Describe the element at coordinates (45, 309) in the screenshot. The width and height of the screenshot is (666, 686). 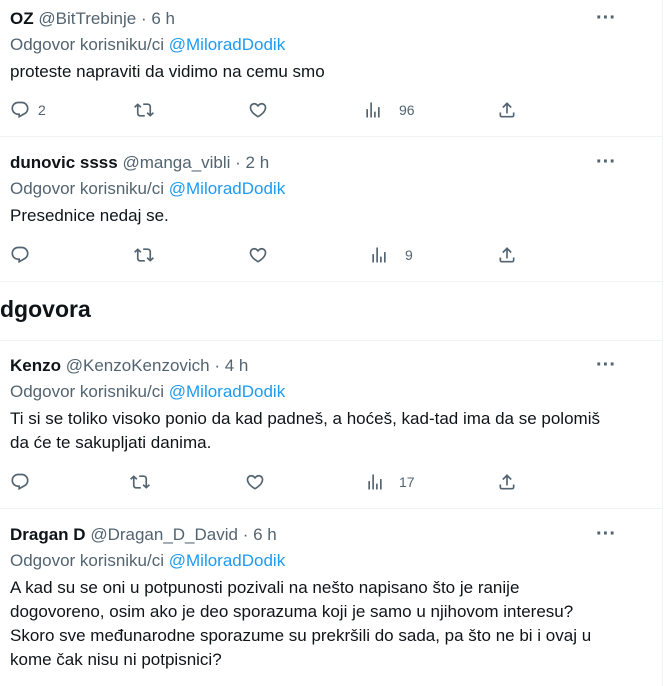
I see `section-title: dgovora` at that location.